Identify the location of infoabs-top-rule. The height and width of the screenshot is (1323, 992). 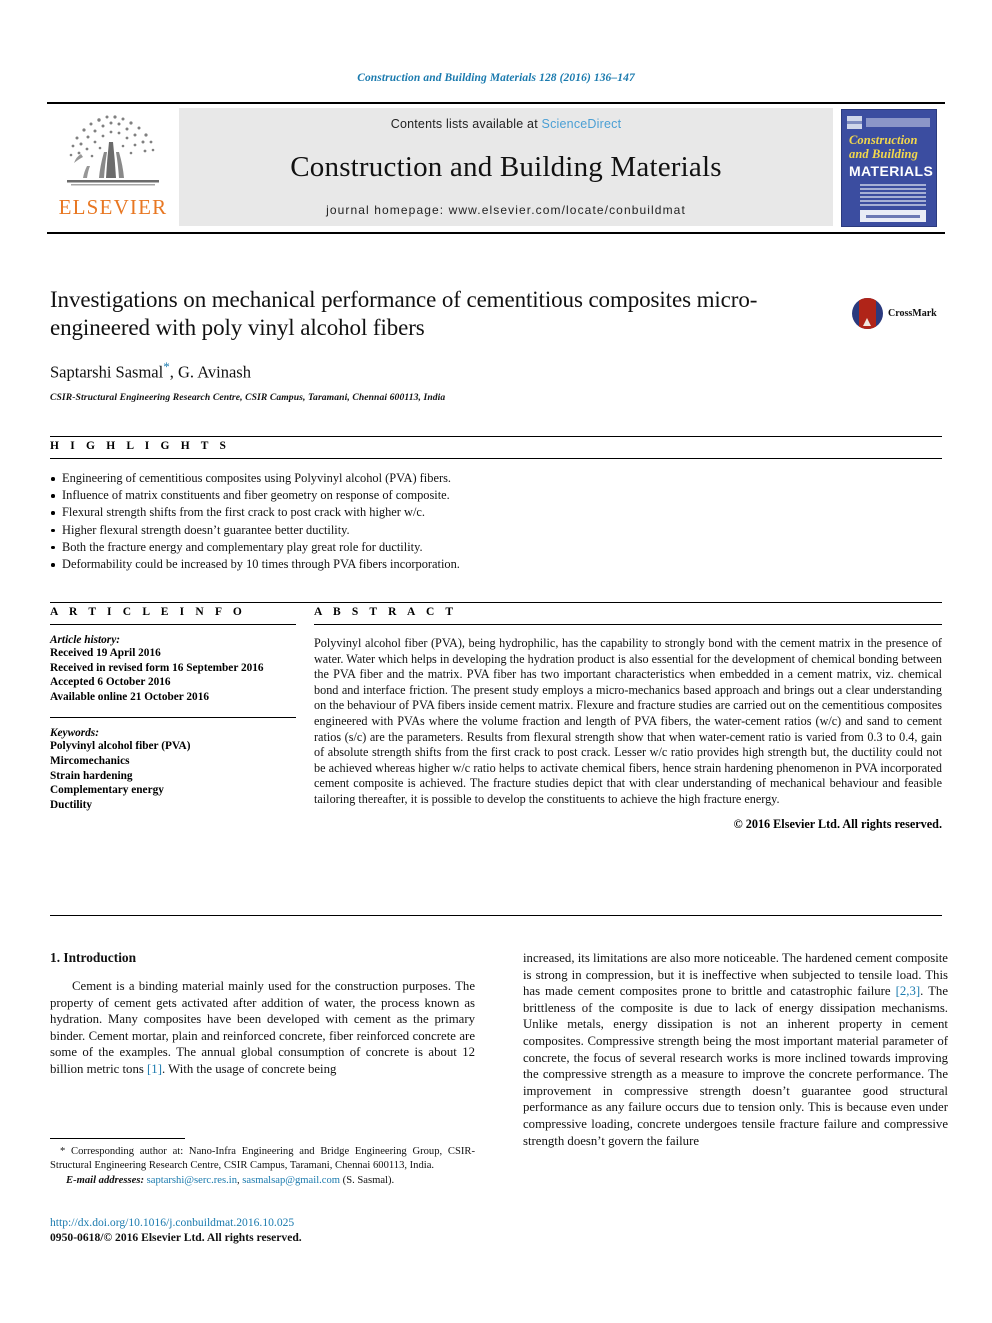
(496, 602).